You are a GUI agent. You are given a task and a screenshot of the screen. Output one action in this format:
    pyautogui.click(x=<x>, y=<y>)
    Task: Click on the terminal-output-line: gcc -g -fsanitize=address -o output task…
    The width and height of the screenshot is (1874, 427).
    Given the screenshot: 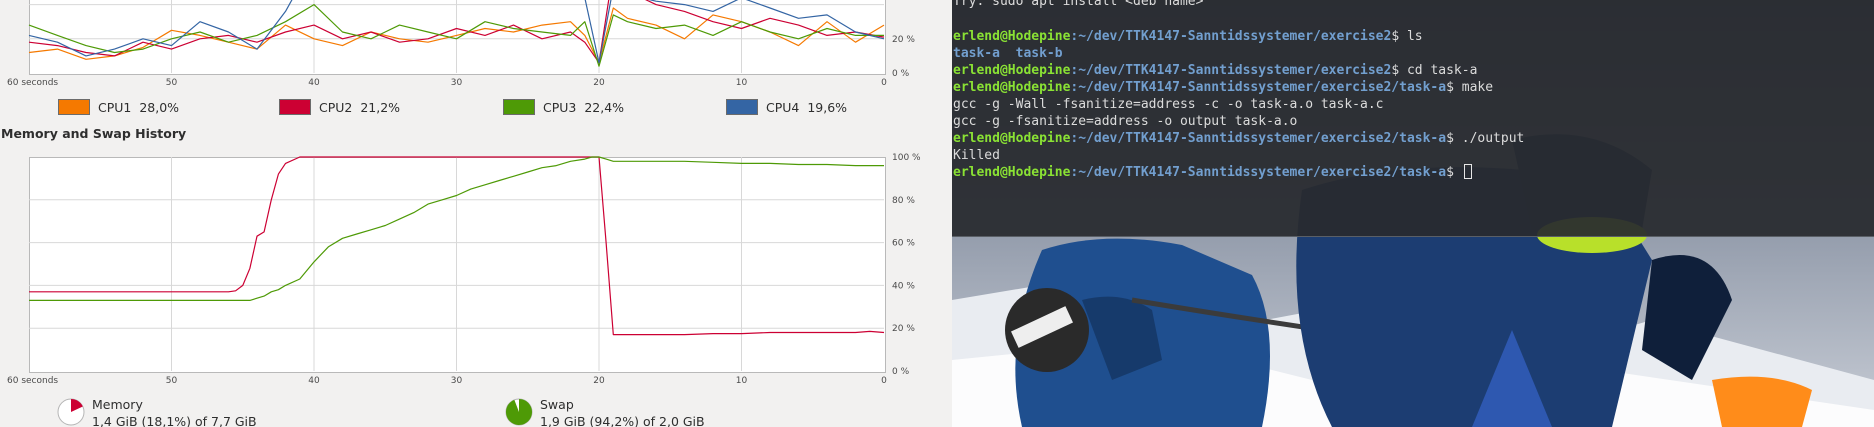 What is the action you would take?
    pyautogui.click(x=1125, y=121)
    